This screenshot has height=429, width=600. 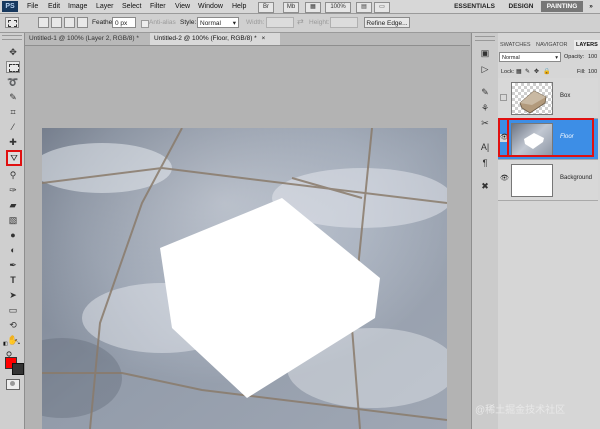 What do you see at coordinates (485, 123) in the screenshot?
I see `tool-presets-panel-icon: ✂` at bounding box center [485, 123].